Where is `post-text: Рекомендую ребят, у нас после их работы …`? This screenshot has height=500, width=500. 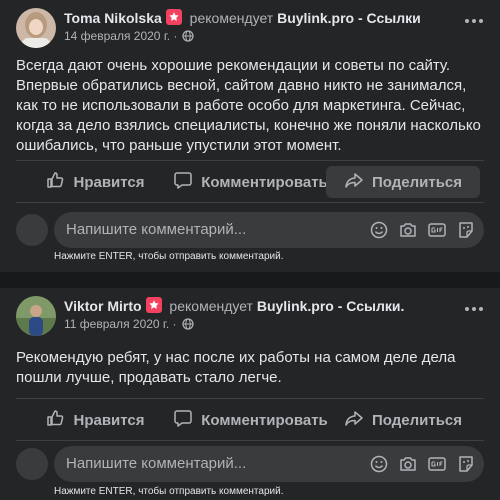
post-text: Рекомендую ребят, у нас после их работы … is located at coordinates (236, 367).